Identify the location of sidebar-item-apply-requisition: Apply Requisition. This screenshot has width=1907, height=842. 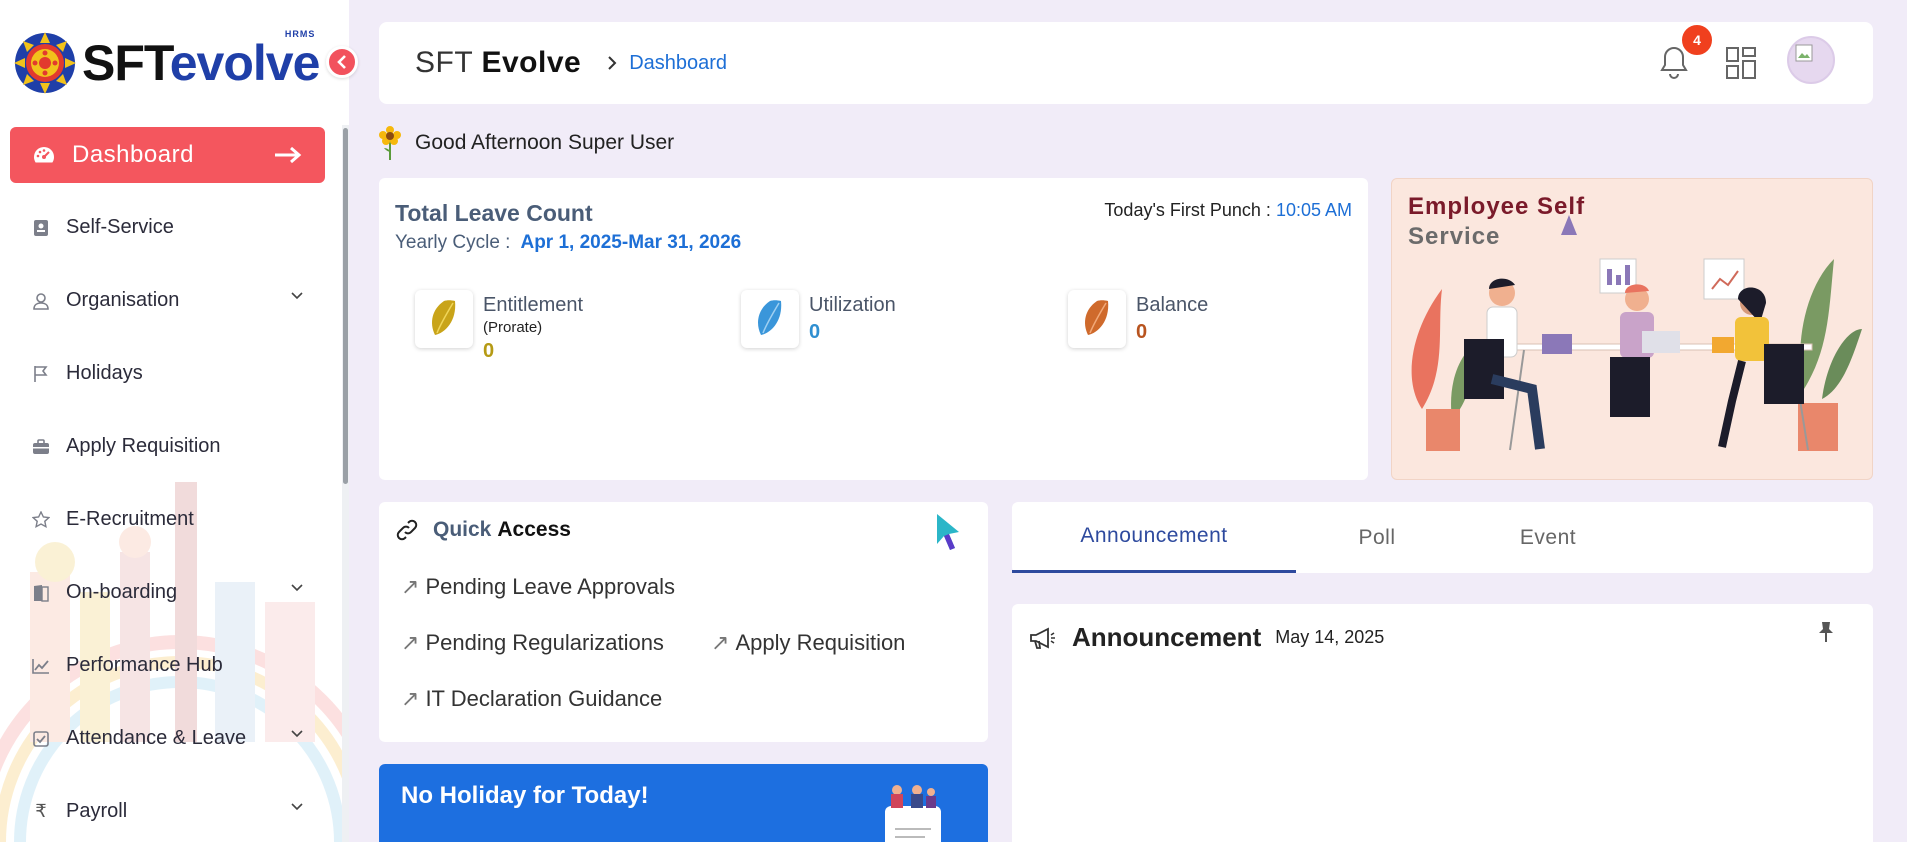
(167, 446).